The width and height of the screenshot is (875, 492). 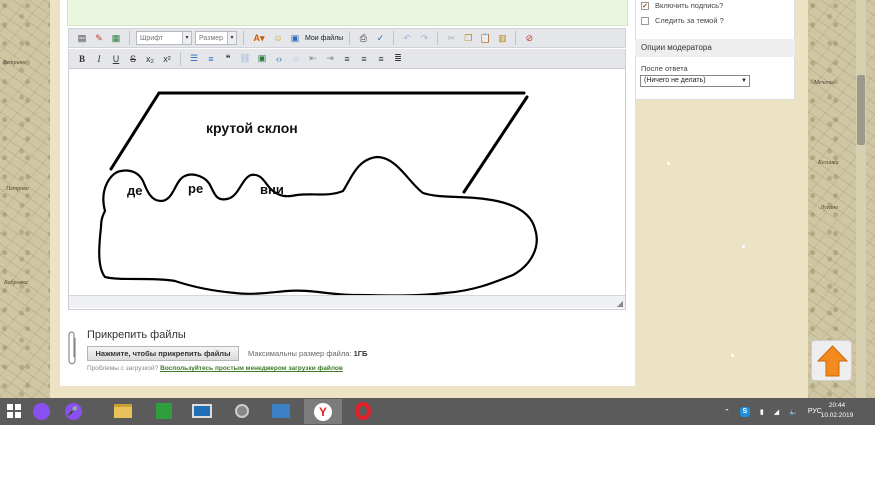 I want to click on align-right-icon: ≡, so click(x=381, y=59).